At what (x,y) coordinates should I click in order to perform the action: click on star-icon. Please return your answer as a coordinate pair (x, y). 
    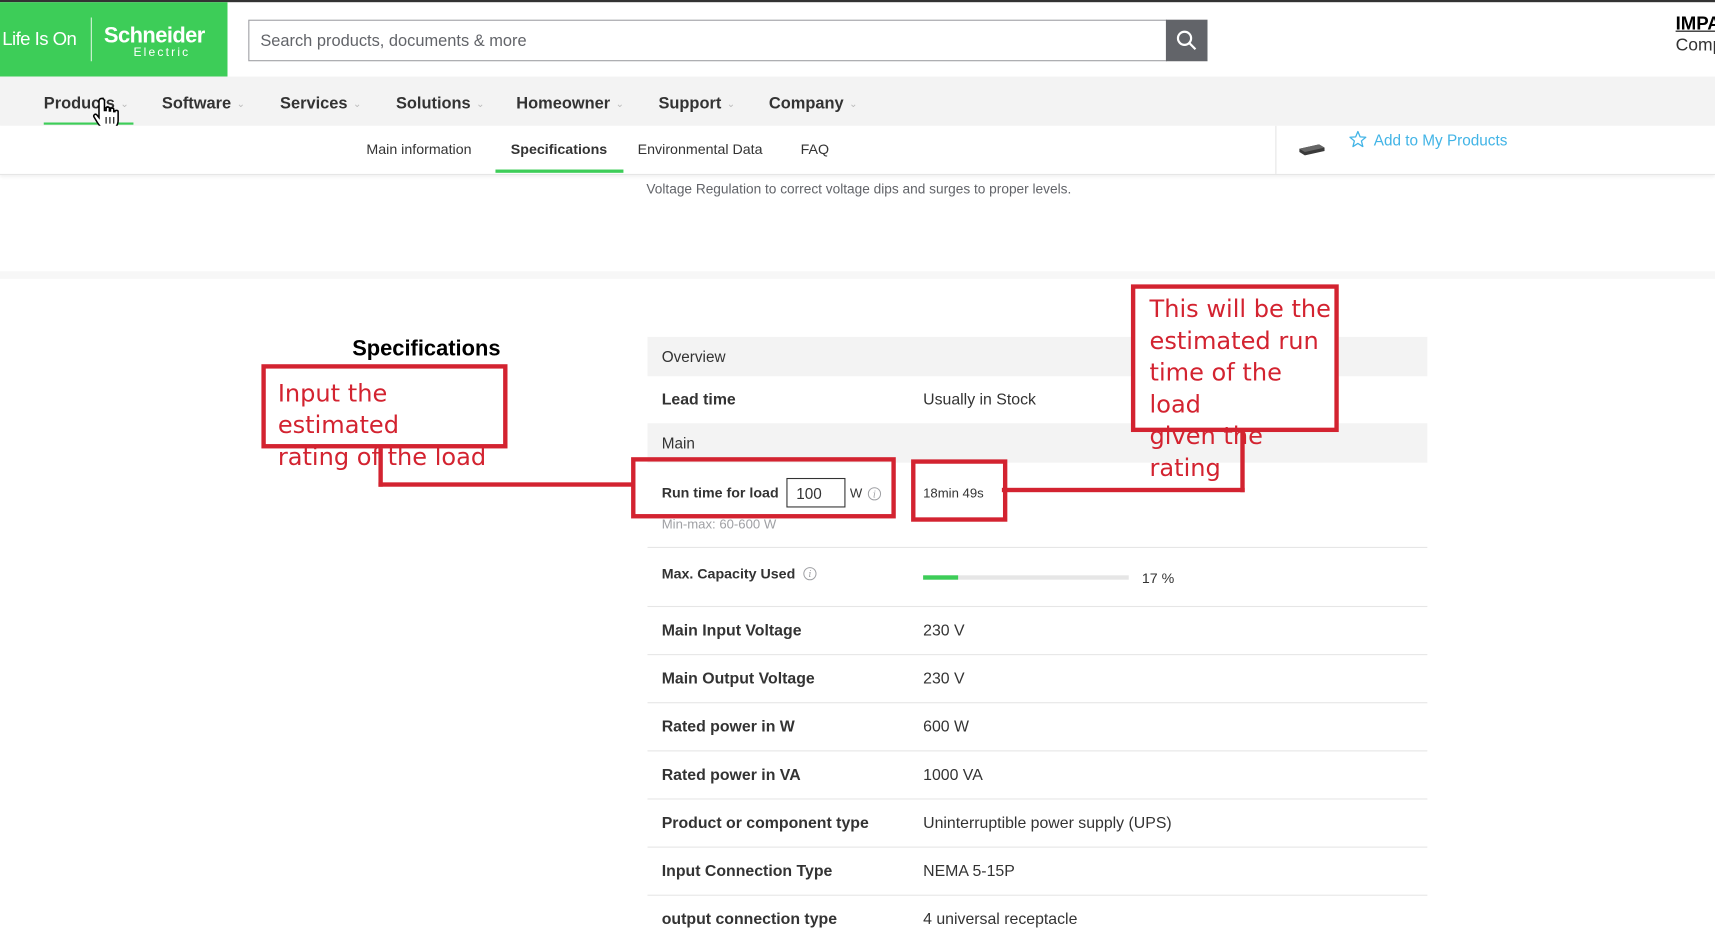
    Looking at the image, I should click on (1358, 139).